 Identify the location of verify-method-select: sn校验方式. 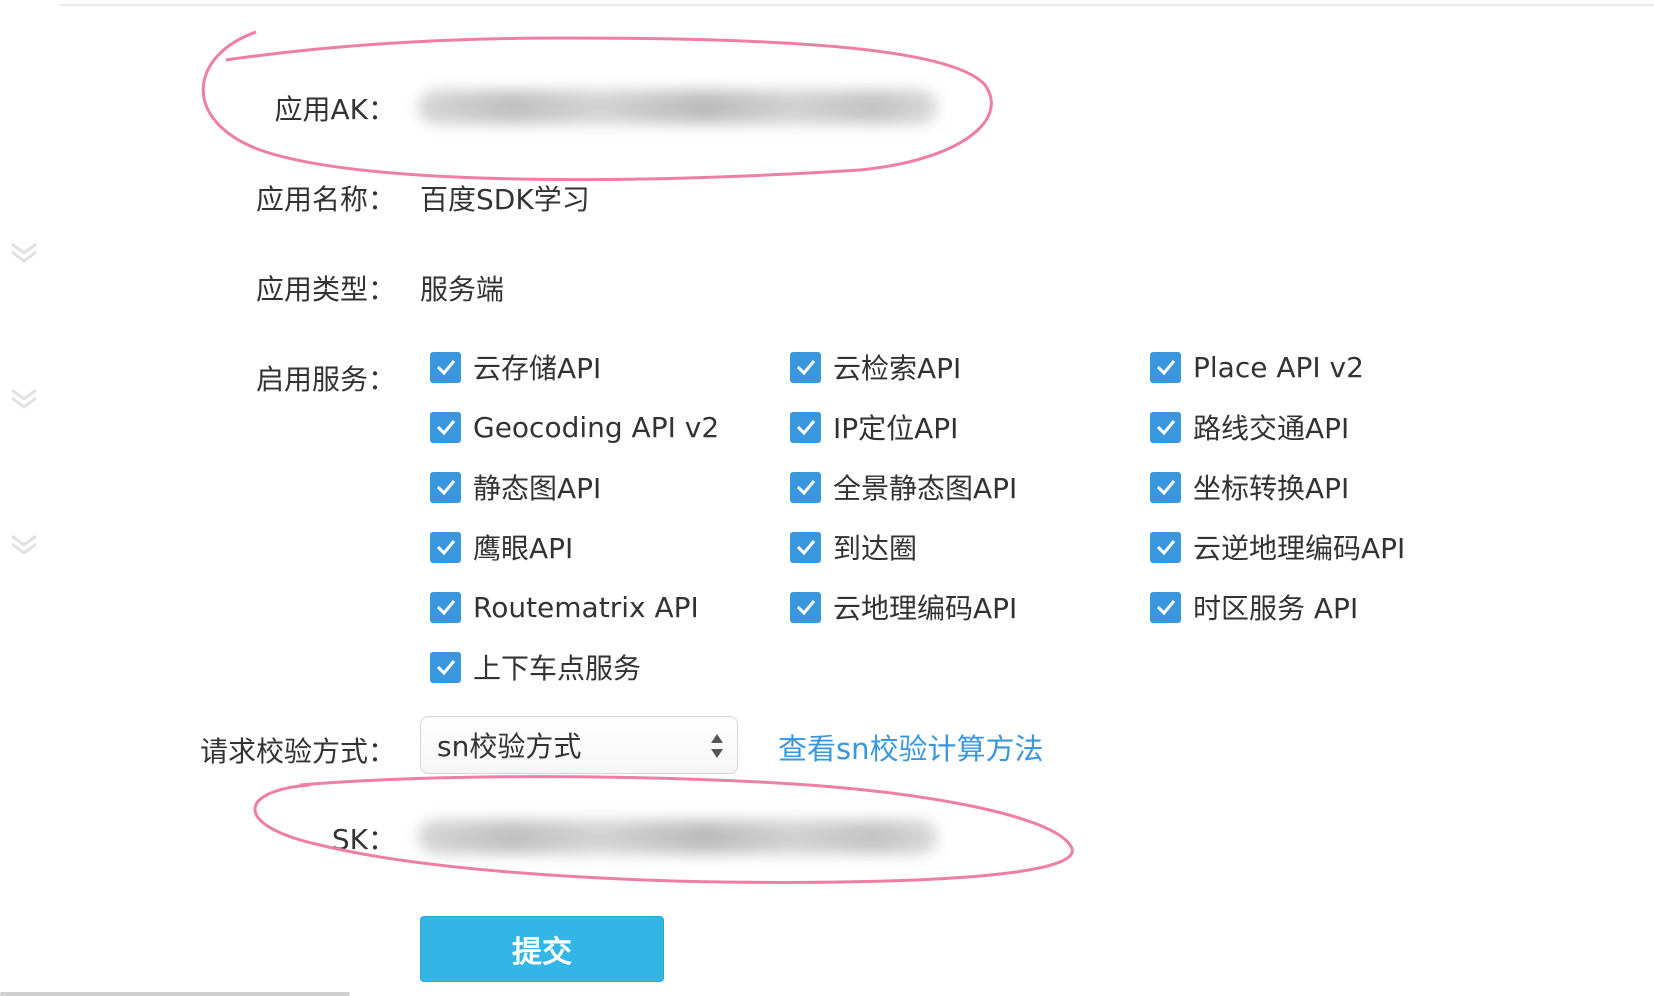
(579, 745).